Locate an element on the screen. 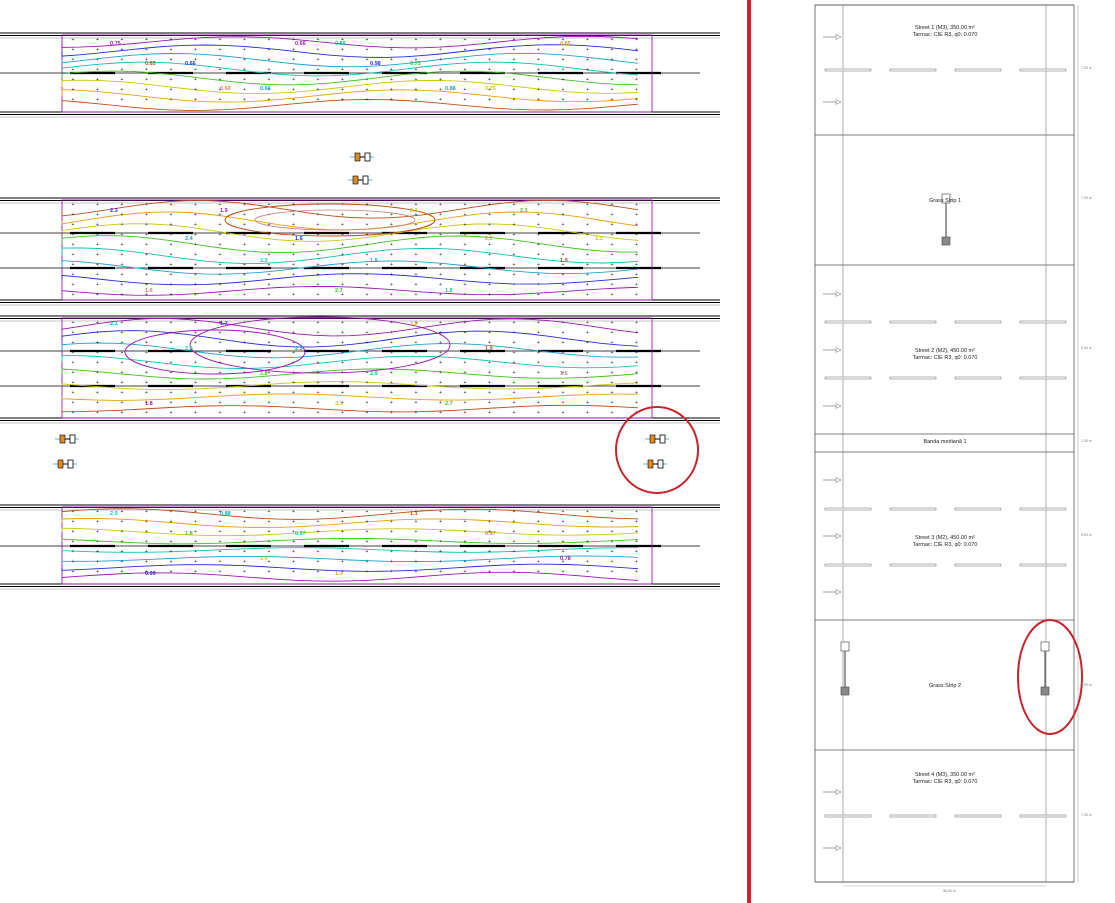 The width and height of the screenshot is (1115, 903). contour-value-label: 1.1 is located at coordinates (414, 514).